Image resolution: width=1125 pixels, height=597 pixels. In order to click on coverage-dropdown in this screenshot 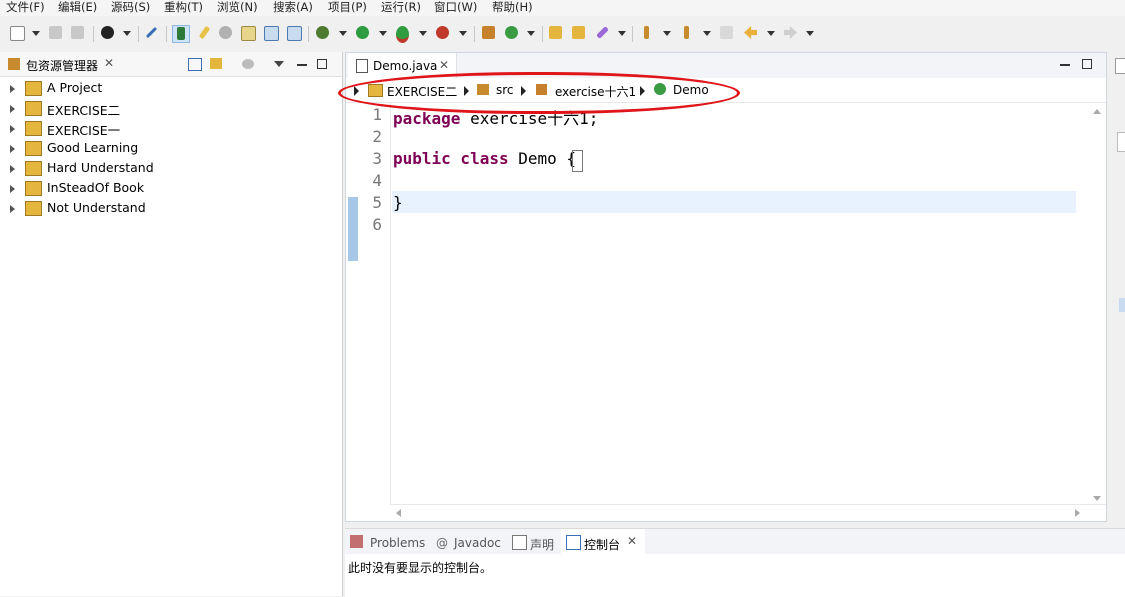, I will do `click(423, 33)`.